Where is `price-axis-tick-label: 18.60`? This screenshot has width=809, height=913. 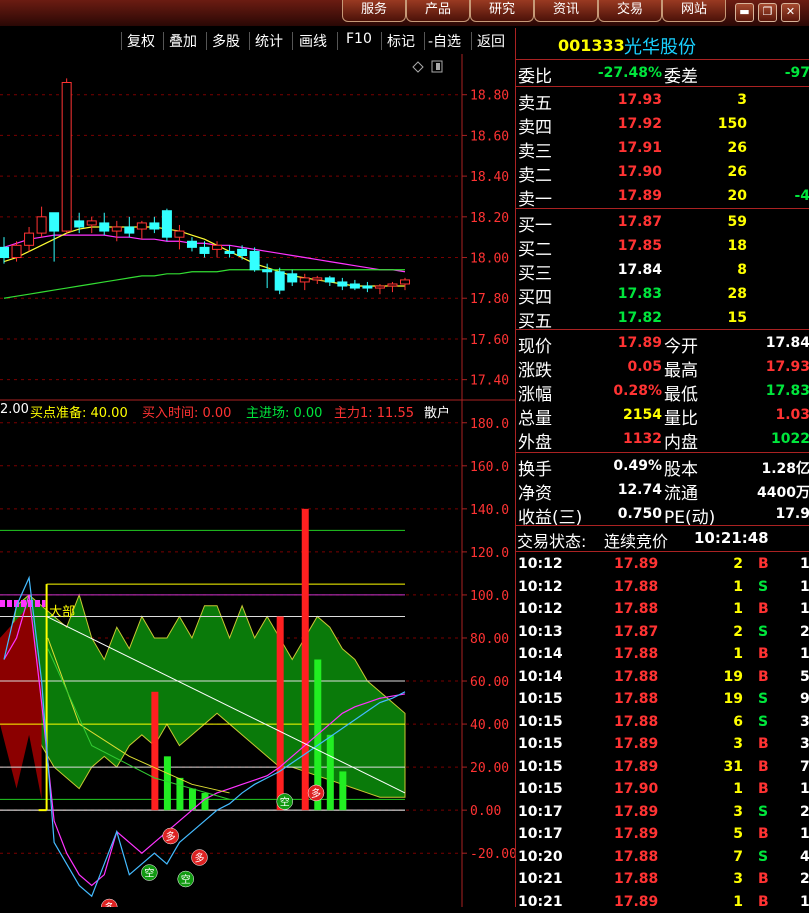
price-axis-tick-label: 18.60 is located at coordinates (489, 136).